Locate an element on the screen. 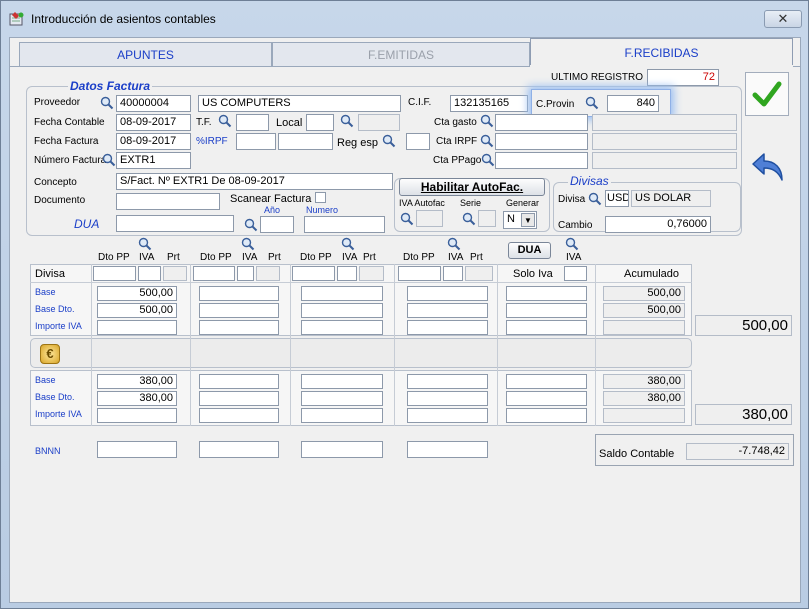 This screenshot has width=809, height=609. irpf-value-field is located at coordinates (305, 141).